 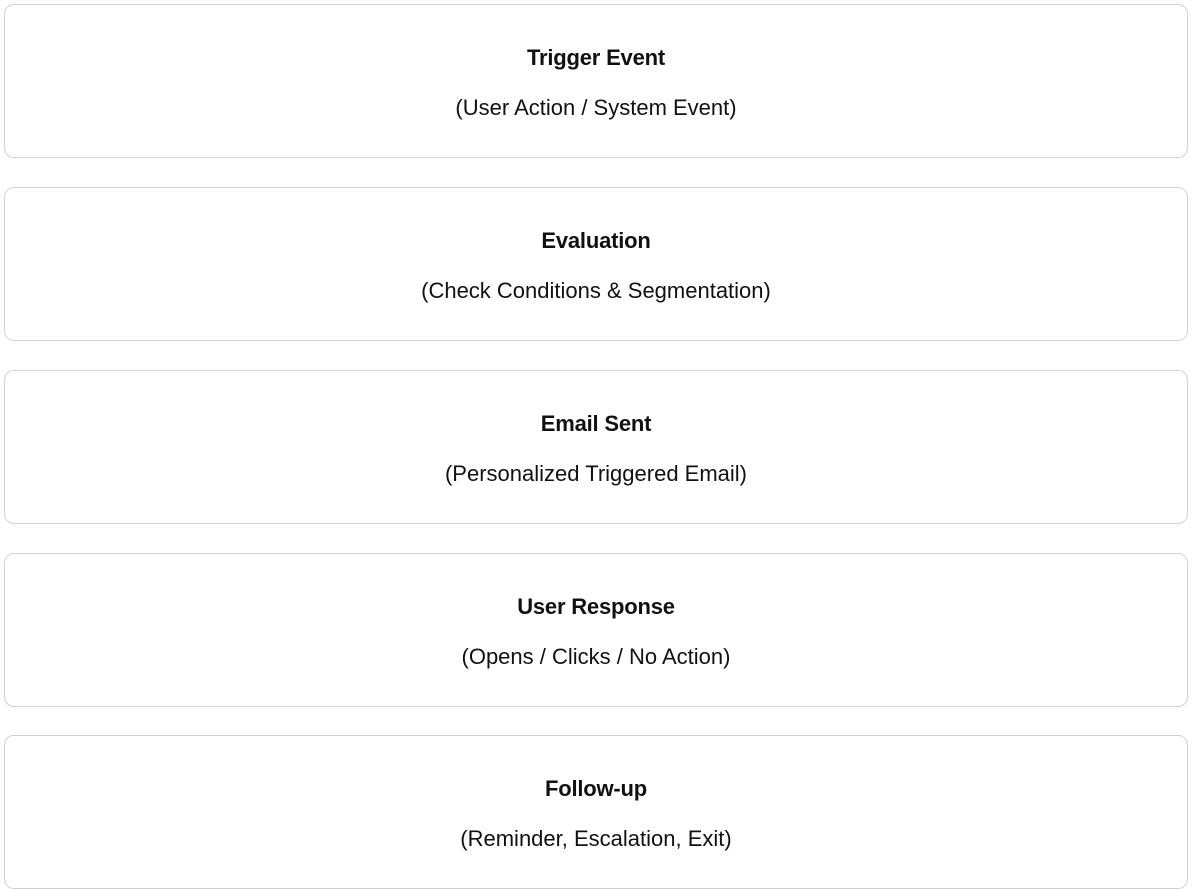 I want to click on step-subtitle: (Check Conditions & Segmentation), so click(x=596, y=290).